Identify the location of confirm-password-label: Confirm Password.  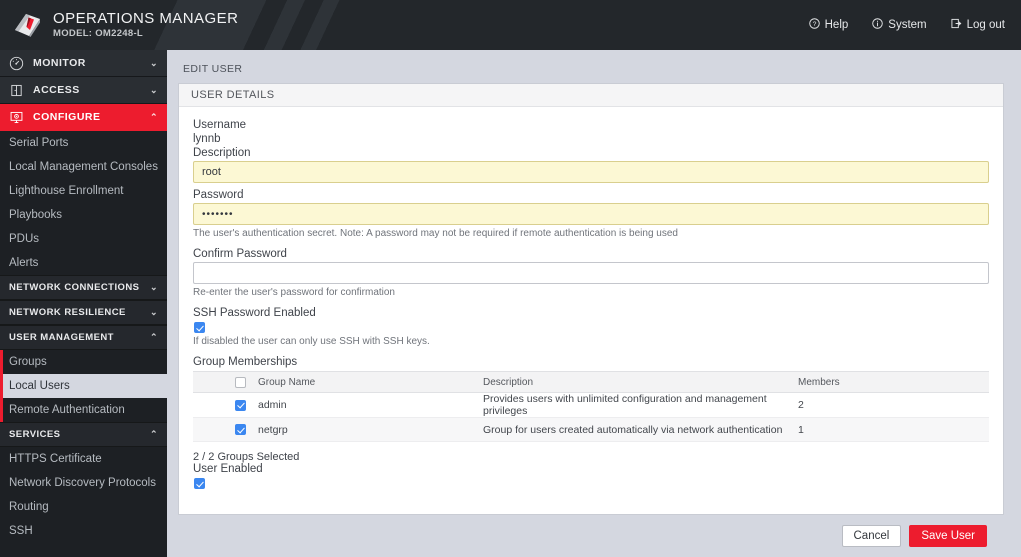
(240, 254).